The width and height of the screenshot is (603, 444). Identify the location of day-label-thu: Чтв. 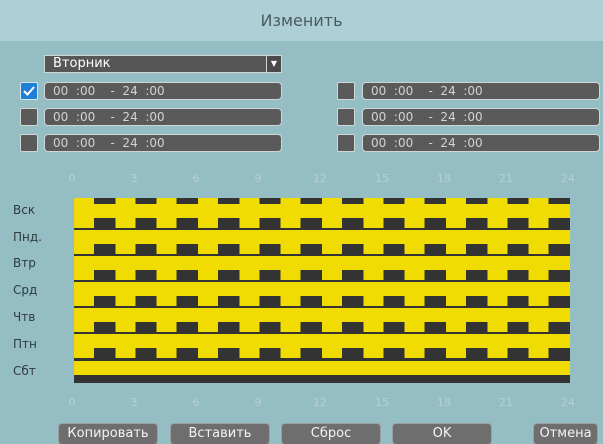
(24, 317).